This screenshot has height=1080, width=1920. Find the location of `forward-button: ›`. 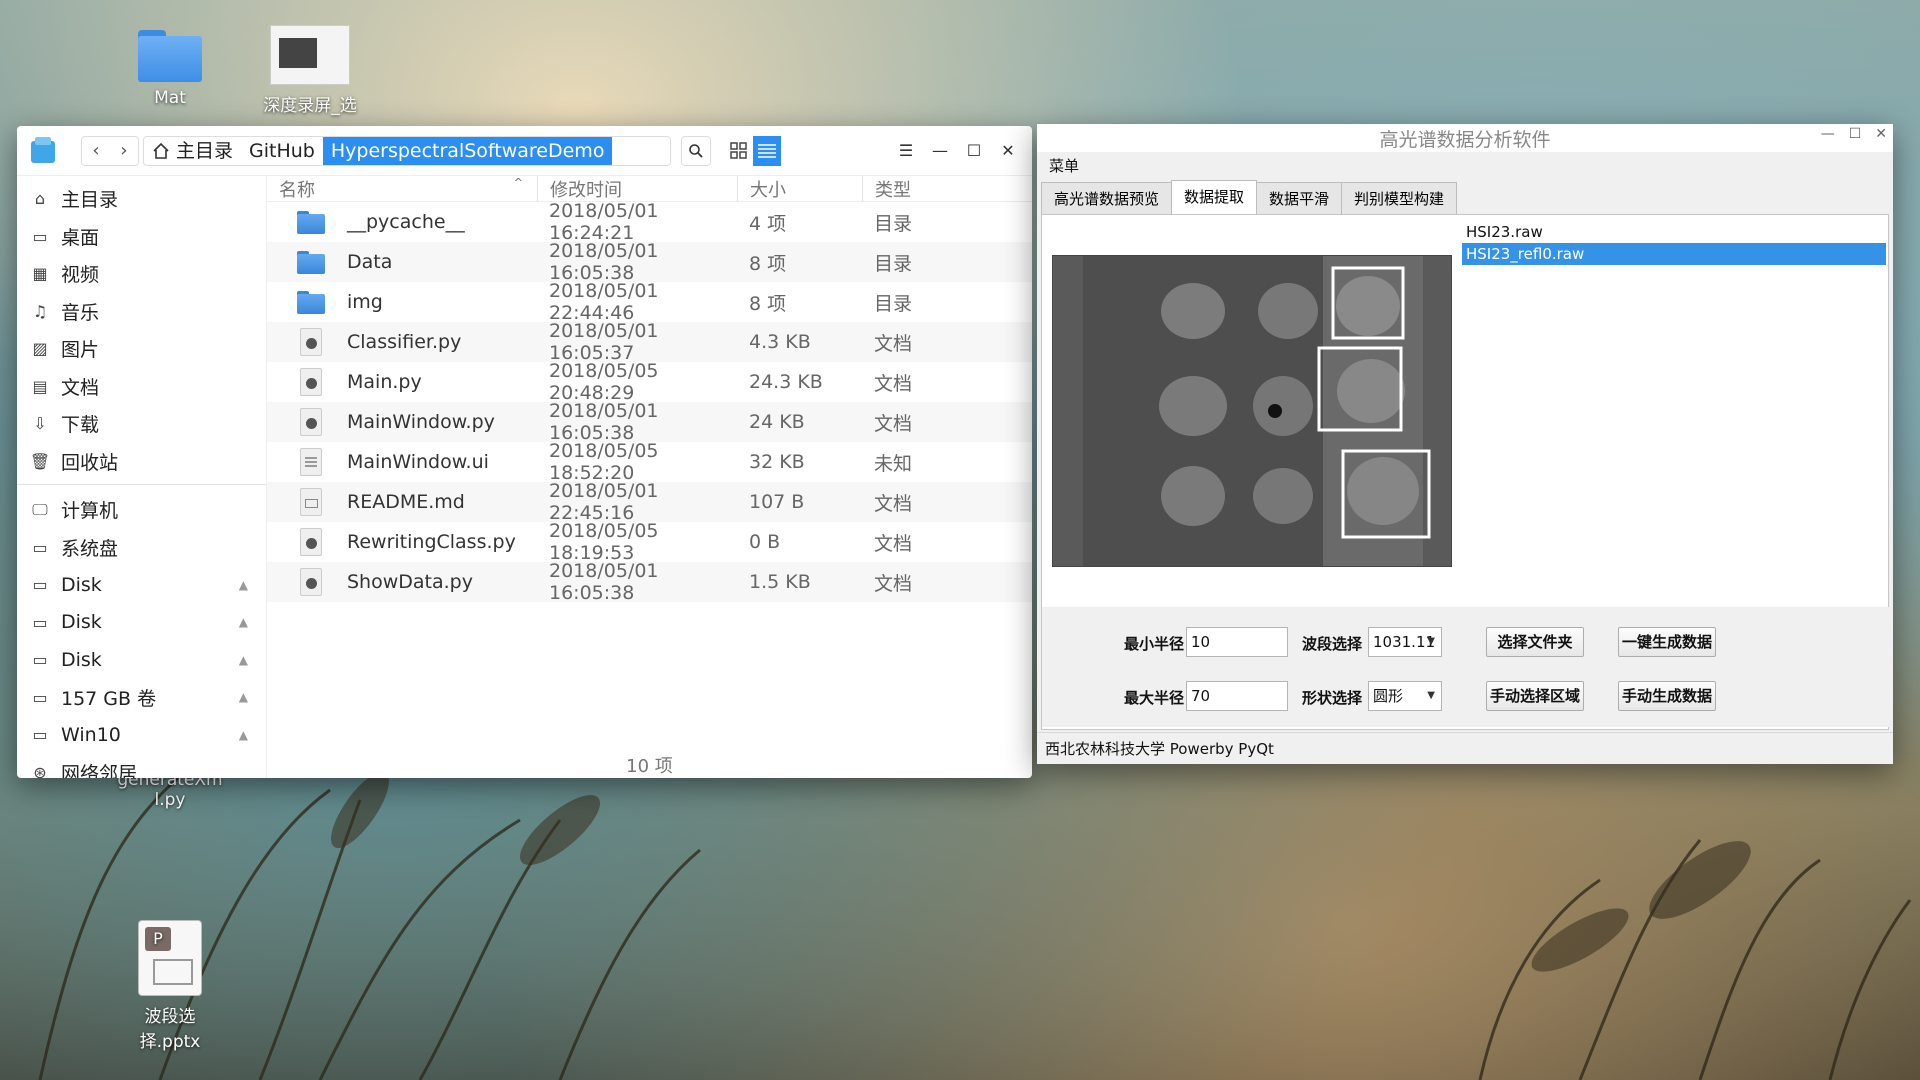

forward-button: › is located at coordinates (124, 151).